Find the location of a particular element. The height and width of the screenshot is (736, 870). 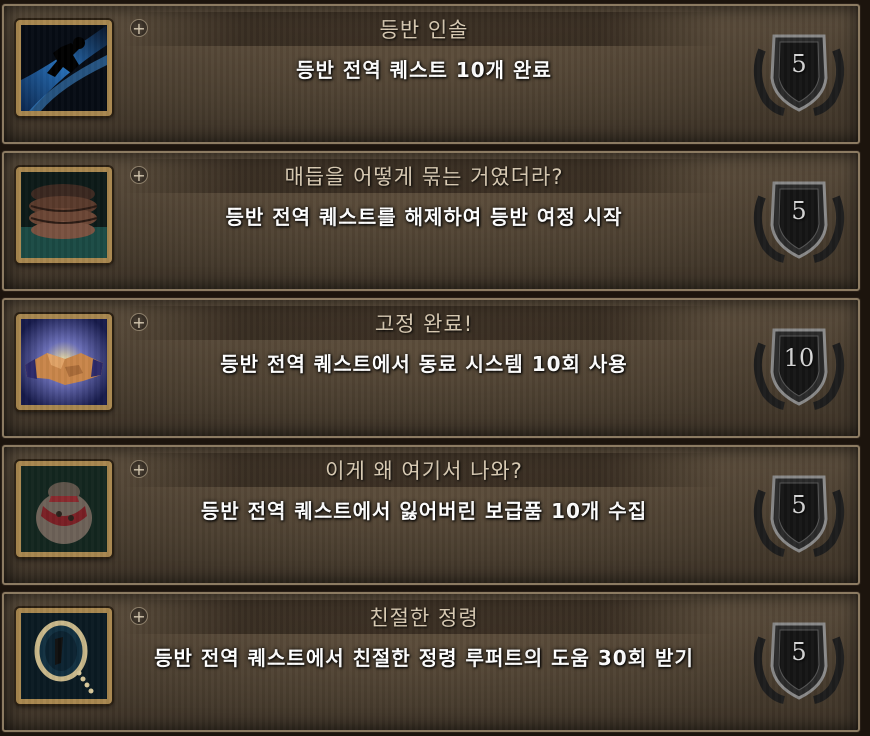

coiled-rope-icon is located at coordinates (64, 215).